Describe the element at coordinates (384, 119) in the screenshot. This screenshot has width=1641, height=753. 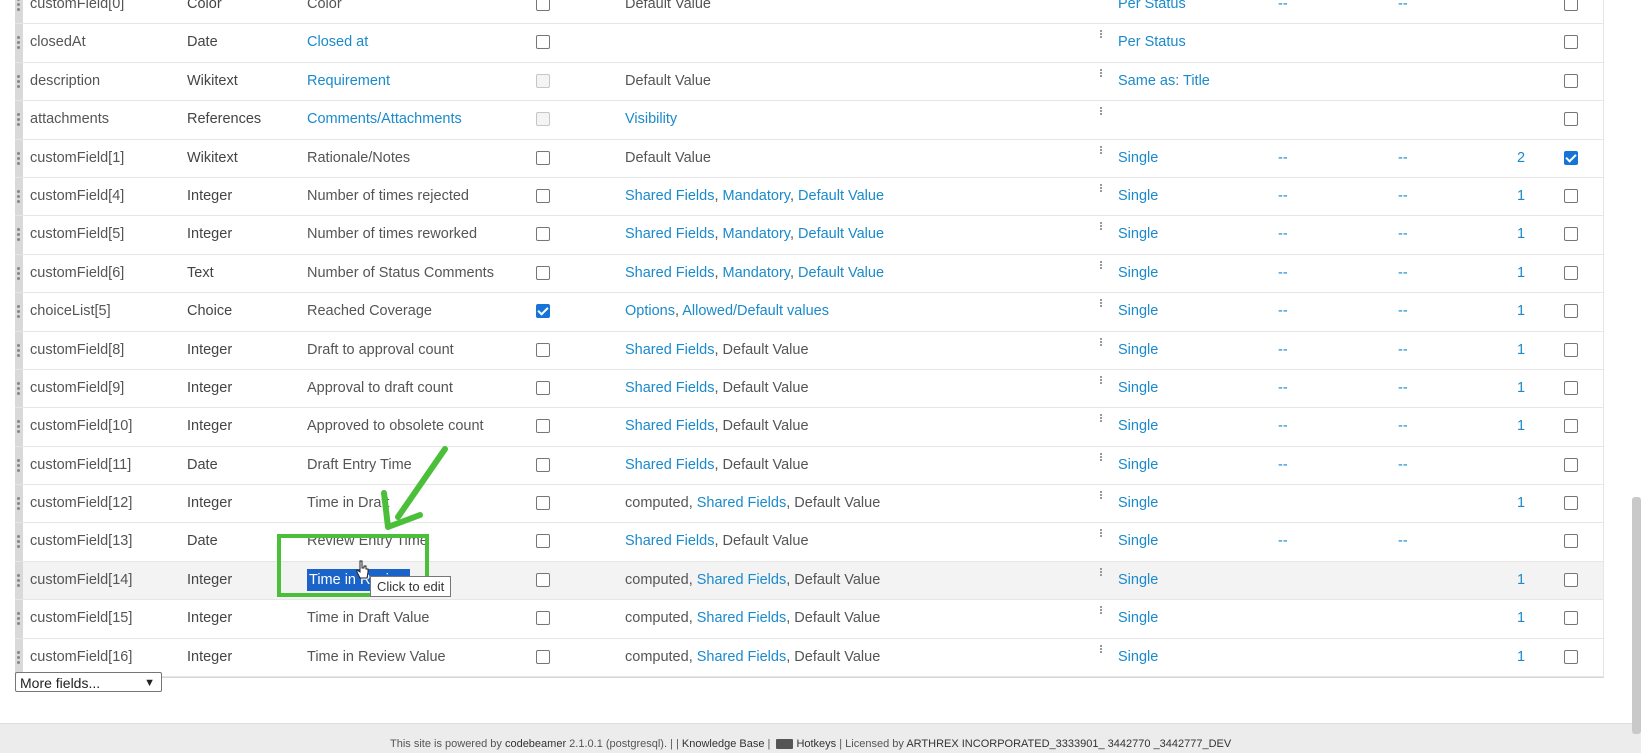
I see `field-label: Comments/Attachments` at that location.